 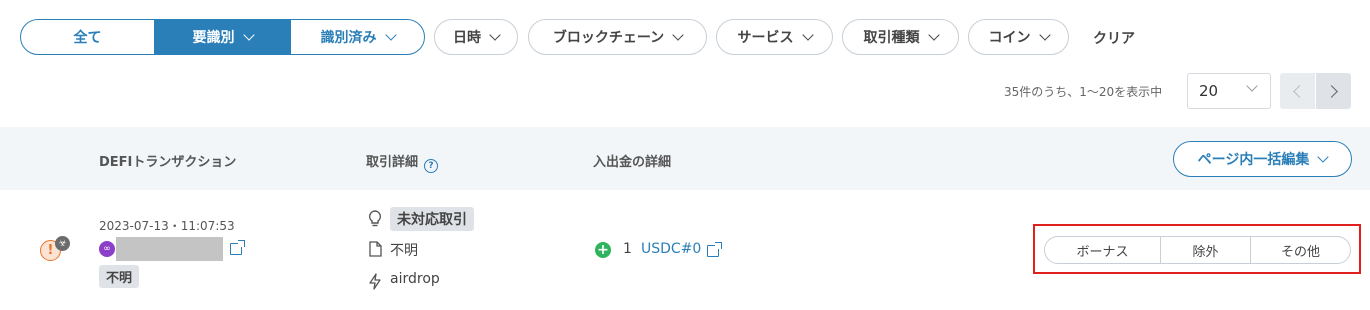 I want to click on bulk-edit-button: ページ内一括編集, so click(x=1262, y=159).